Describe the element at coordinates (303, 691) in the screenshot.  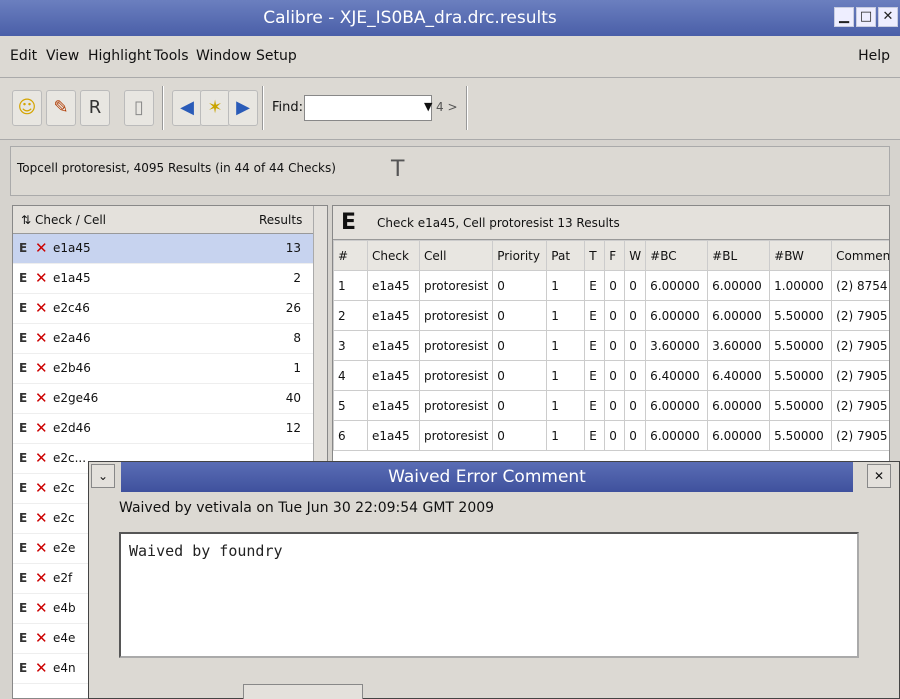
I see `dialog-button` at that location.